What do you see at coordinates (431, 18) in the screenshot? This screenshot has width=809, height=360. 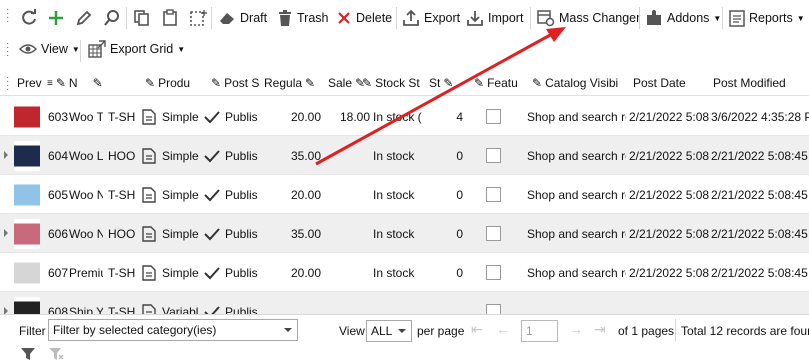 I see `export-button: Export` at bounding box center [431, 18].